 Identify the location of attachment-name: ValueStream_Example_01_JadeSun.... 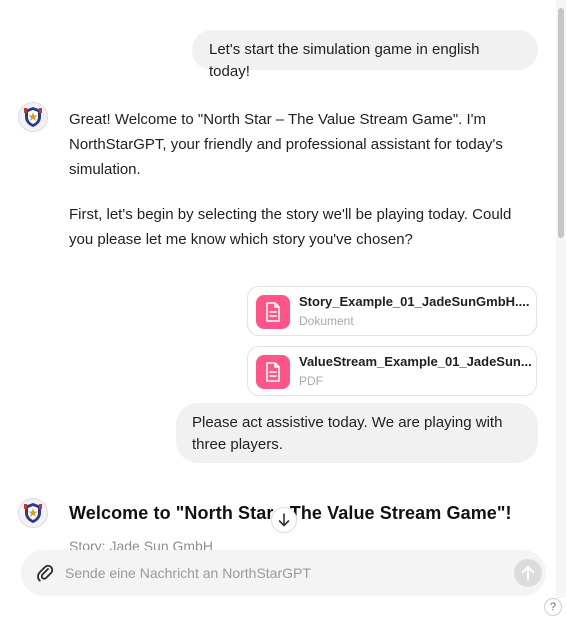
(415, 361).